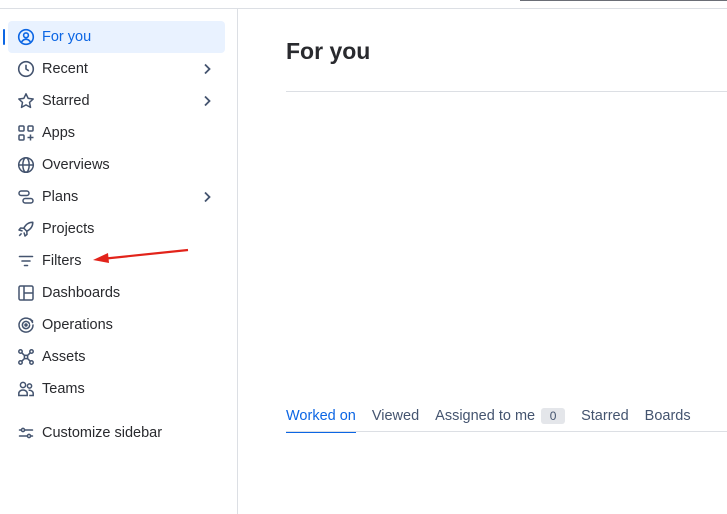  Describe the element at coordinates (114, 37) in the screenshot. I see `sidebar-item-for-you: For you` at that location.